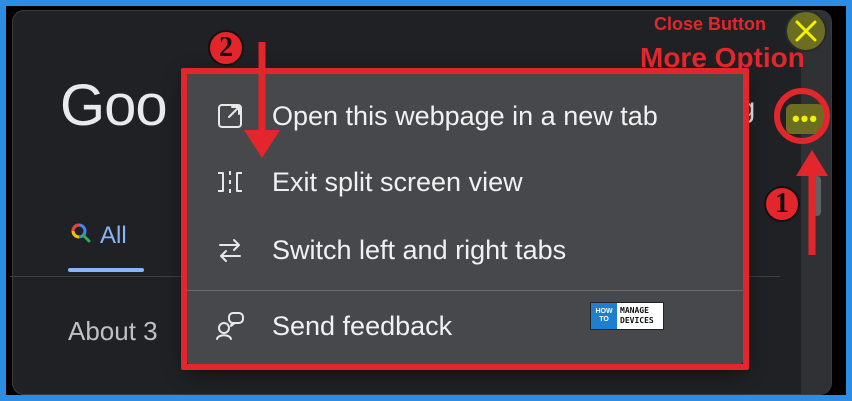 This screenshot has height=401, width=852. What do you see at coordinates (812, 163) in the screenshot?
I see `arrow-up-icon` at bounding box center [812, 163].